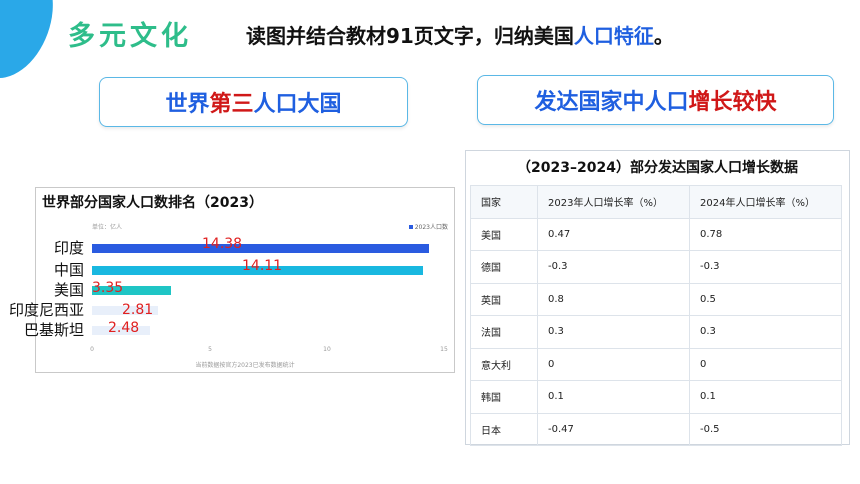 This screenshot has width=860, height=484. Describe the element at coordinates (34, 45) in the screenshot. I see `decorative-blob` at that location.